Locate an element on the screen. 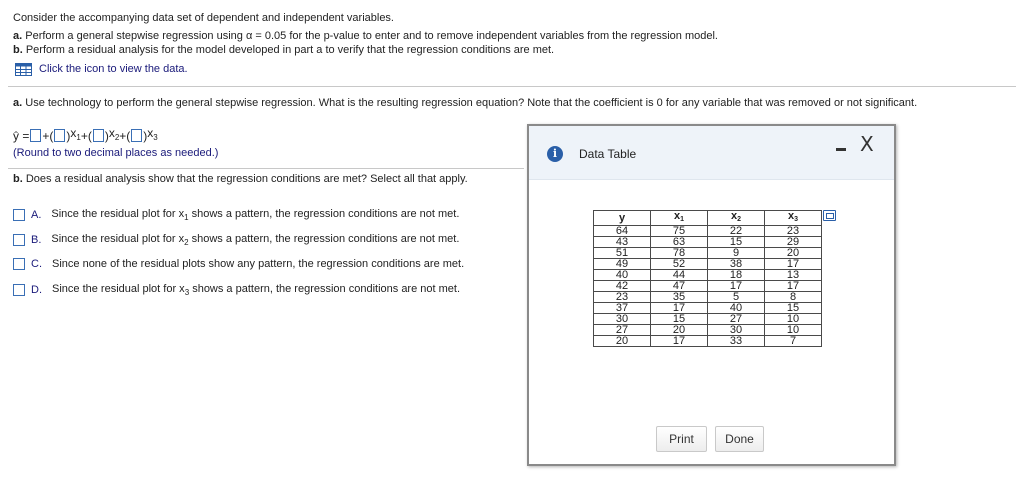  question-b-label: b. is located at coordinates (18, 179).